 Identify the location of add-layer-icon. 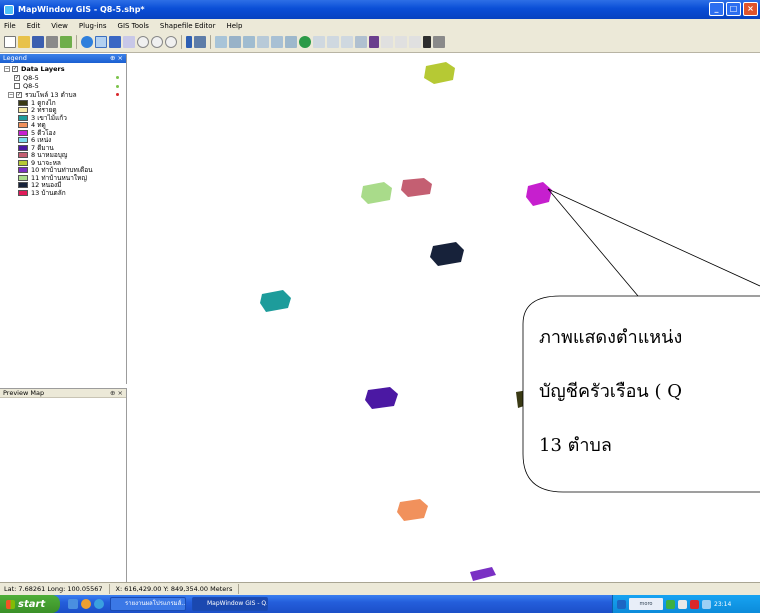
(87, 42).